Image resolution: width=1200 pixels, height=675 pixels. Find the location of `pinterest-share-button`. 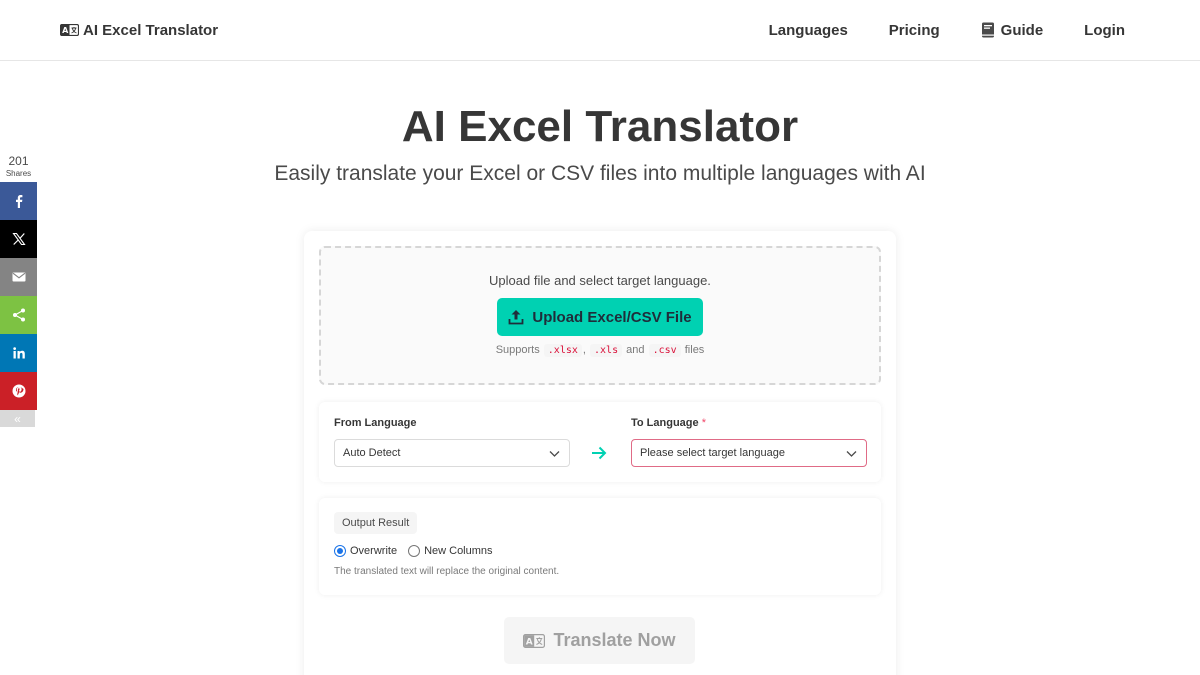

pinterest-share-button is located at coordinates (18, 391).